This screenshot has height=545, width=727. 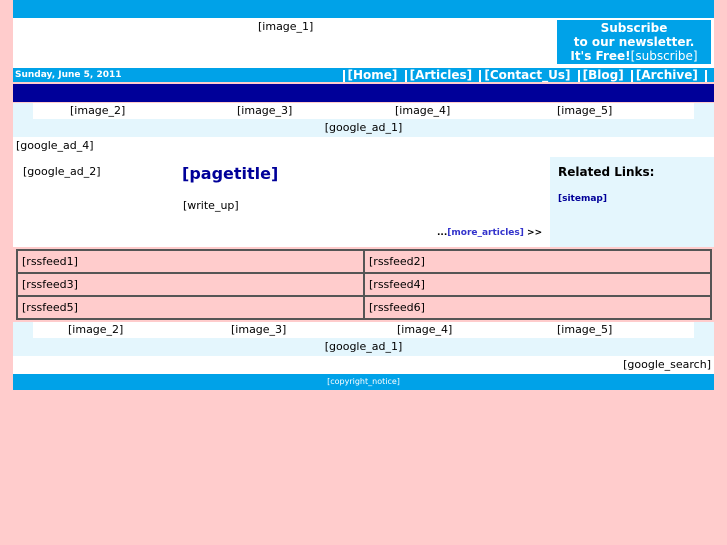 What do you see at coordinates (190, 307) in the screenshot?
I see `rss-feed-cell: [rssfeed5]` at bounding box center [190, 307].